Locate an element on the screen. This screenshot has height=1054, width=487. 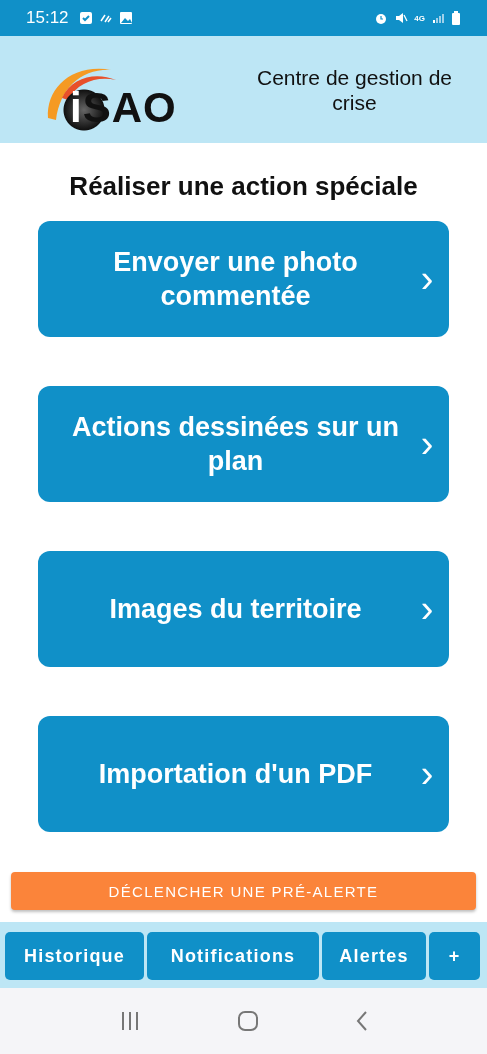
status-time: 15:12 is located at coordinates (47, 18).